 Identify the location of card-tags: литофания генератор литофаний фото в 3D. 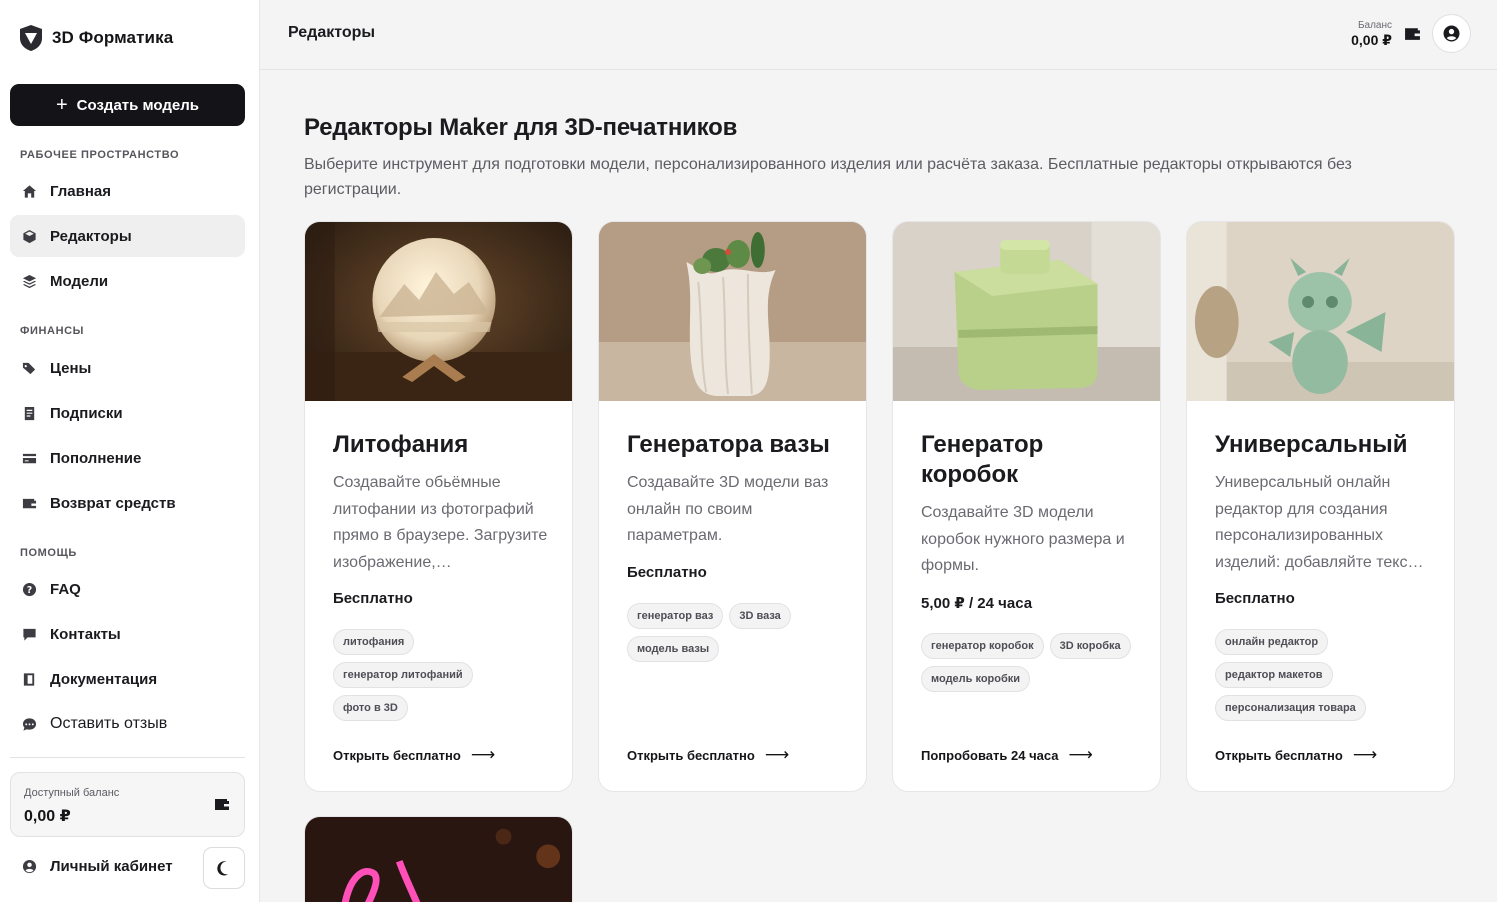
(443, 675).